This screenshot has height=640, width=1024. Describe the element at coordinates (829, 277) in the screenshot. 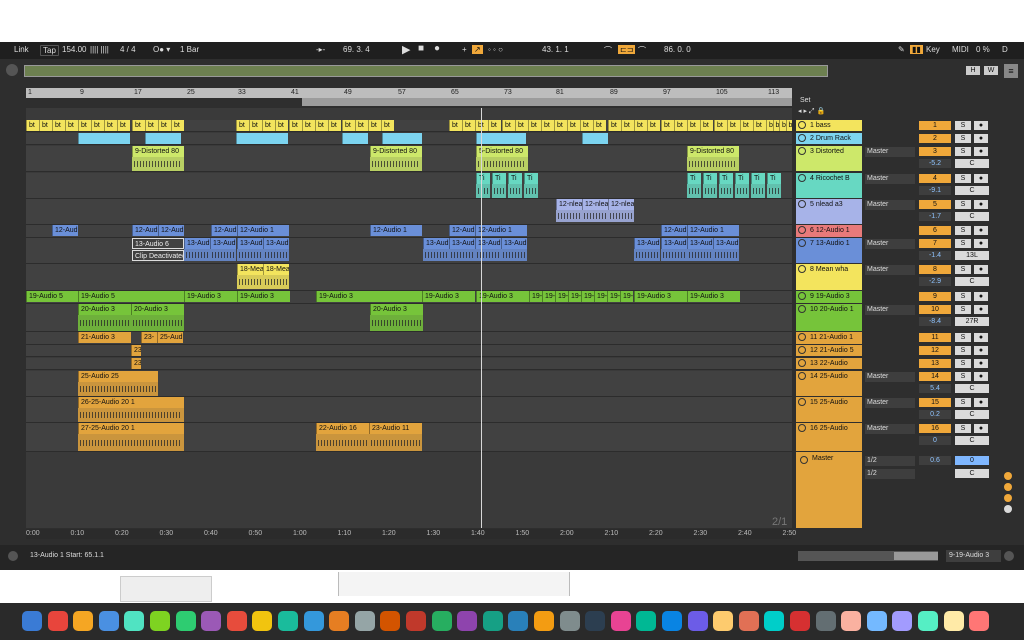

I see `track-header: 8 Mean wha` at that location.